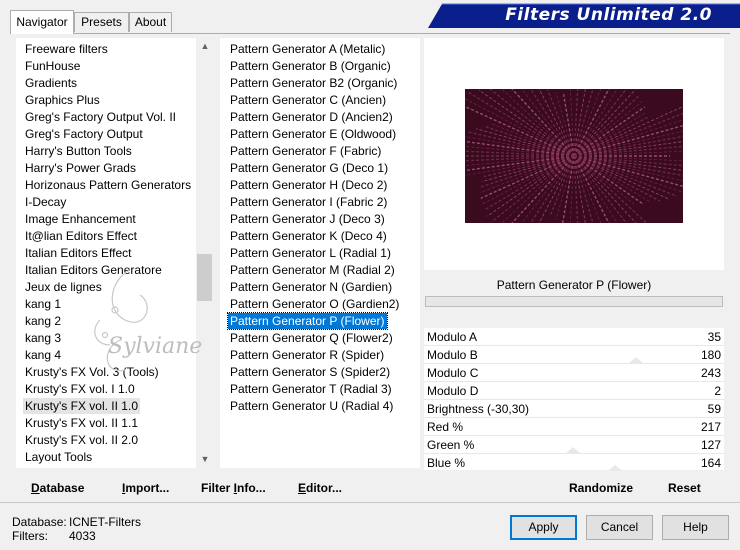  Describe the element at coordinates (370, 502) in the screenshot. I see `footer-separator` at that location.